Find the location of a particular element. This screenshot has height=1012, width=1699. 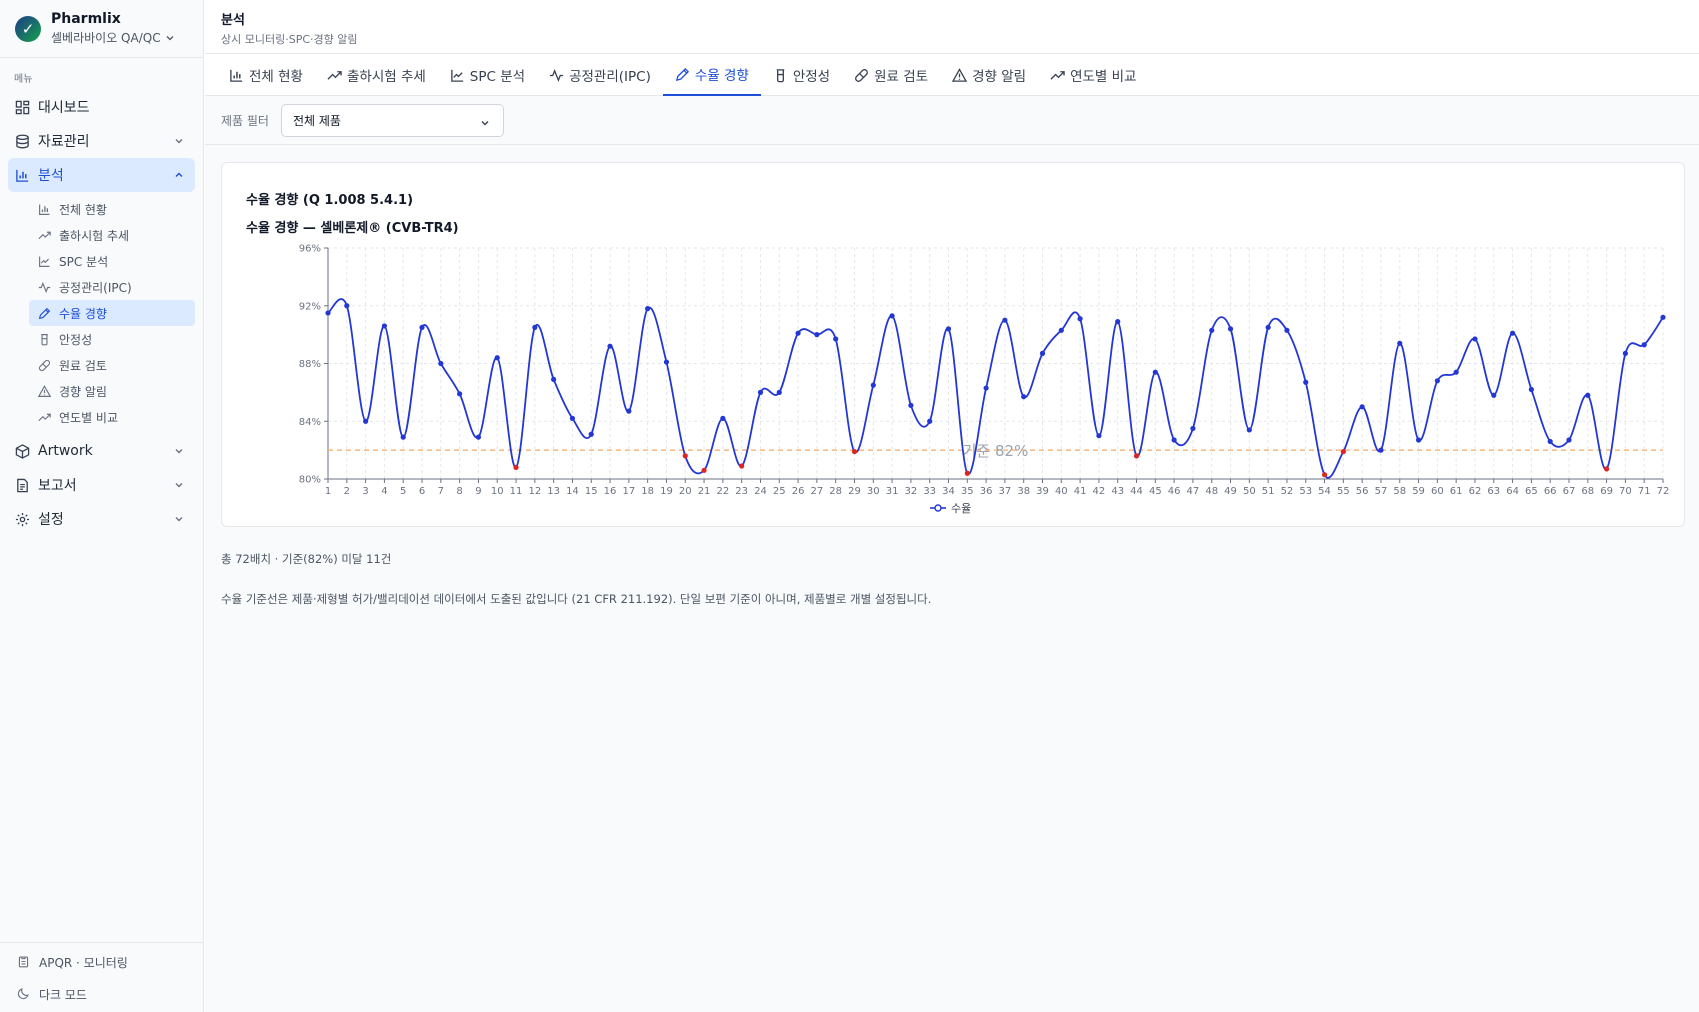

x-tick-label: 59 is located at coordinates (1418, 491).